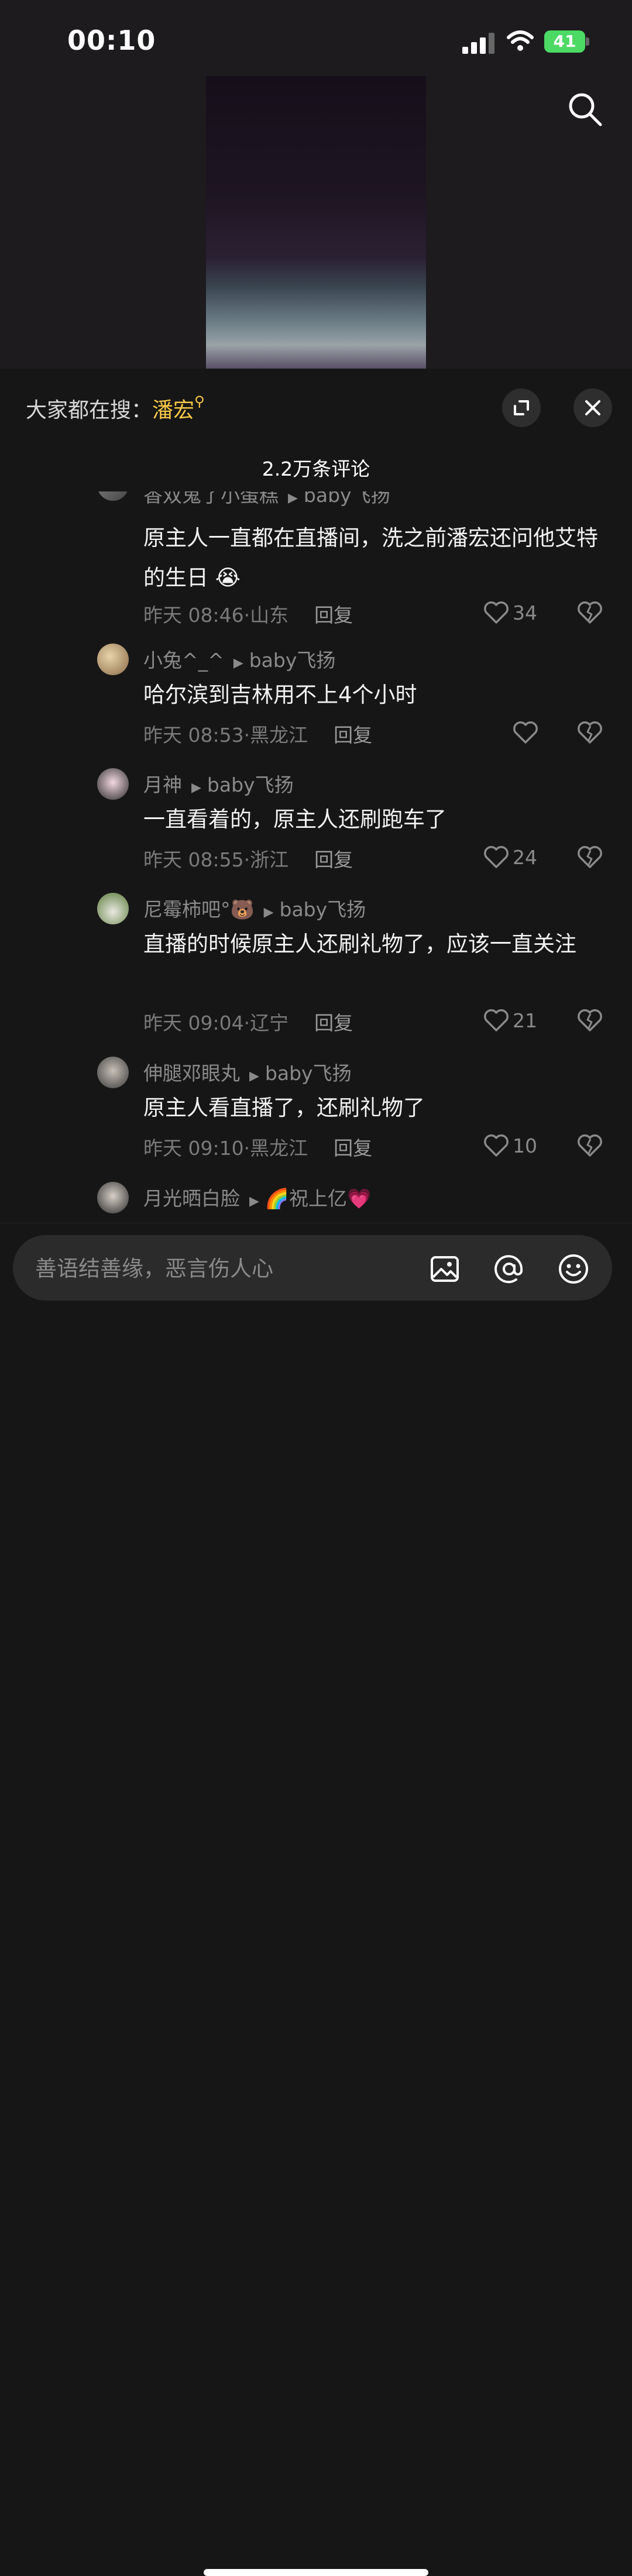 The width and height of the screenshot is (632, 2576). I want to click on video-area, so click(316, 222).